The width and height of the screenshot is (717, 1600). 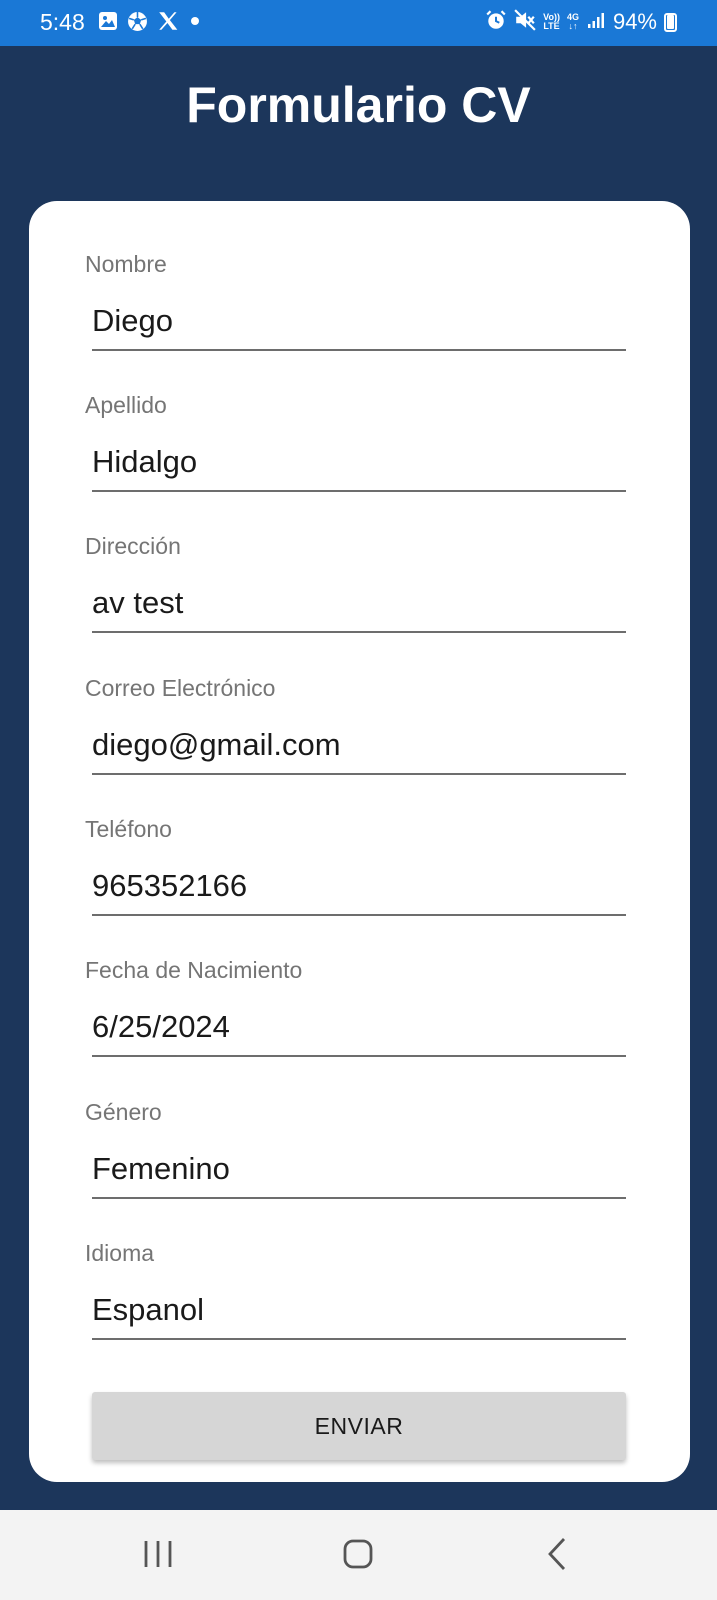 What do you see at coordinates (359, 1033) in the screenshot?
I see `fecha-nacimiento-input` at bounding box center [359, 1033].